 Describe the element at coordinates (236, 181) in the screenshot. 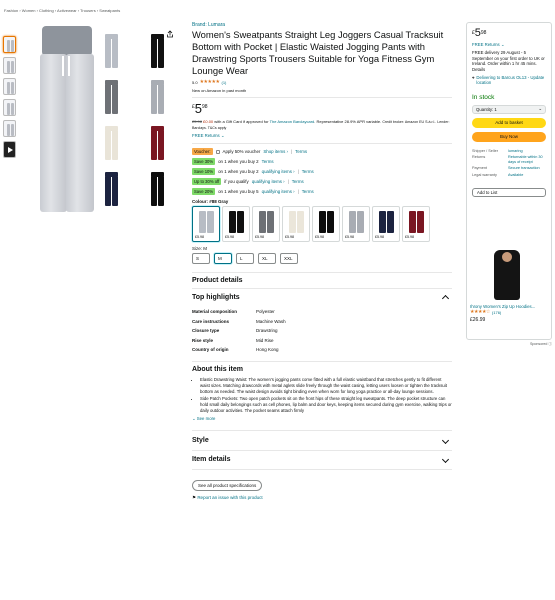

I see `promo-text: if you qualify` at that location.